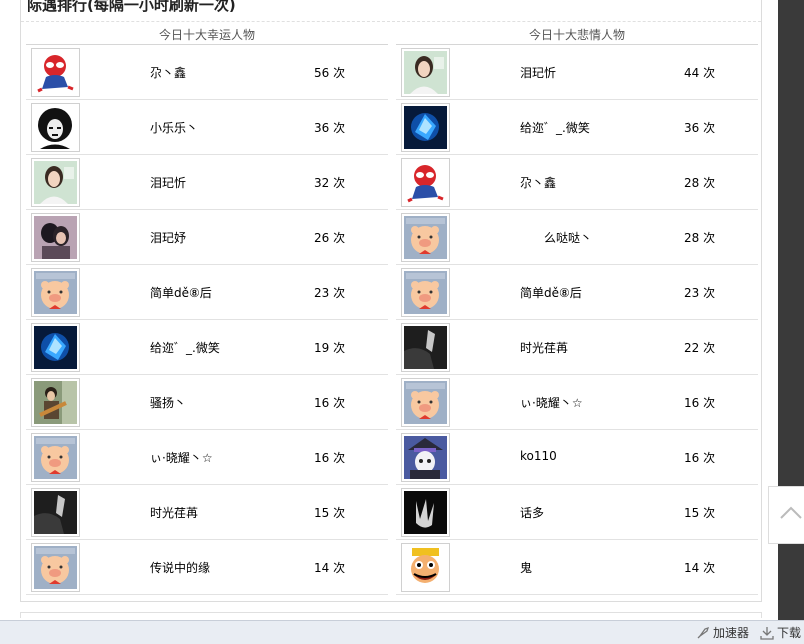  I want to click on list-item: 话多 15 次, so click(577, 512).